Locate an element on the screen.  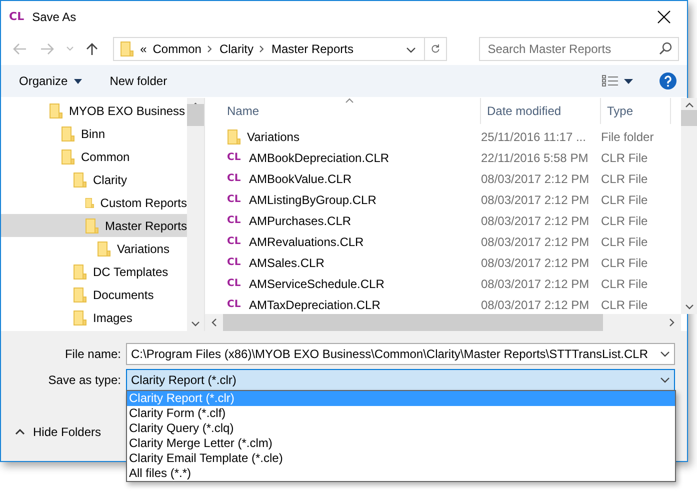
file-type-option: Clarity Query (*.clq) is located at coordinates (401, 428).